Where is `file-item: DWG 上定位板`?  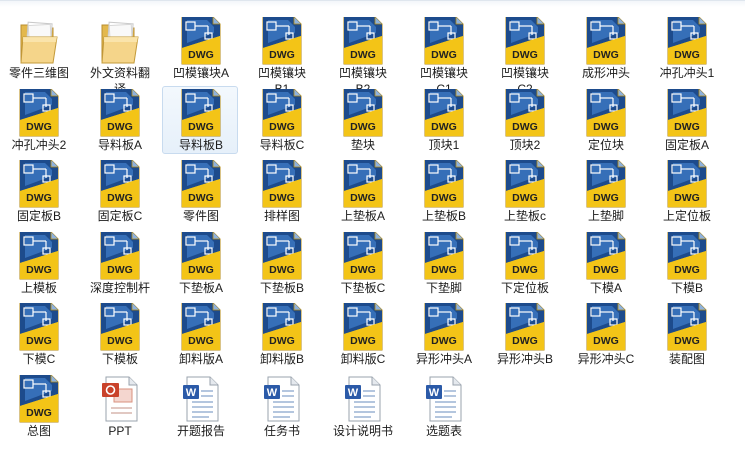
file-item: DWG 上定位板 is located at coordinates (686, 191).